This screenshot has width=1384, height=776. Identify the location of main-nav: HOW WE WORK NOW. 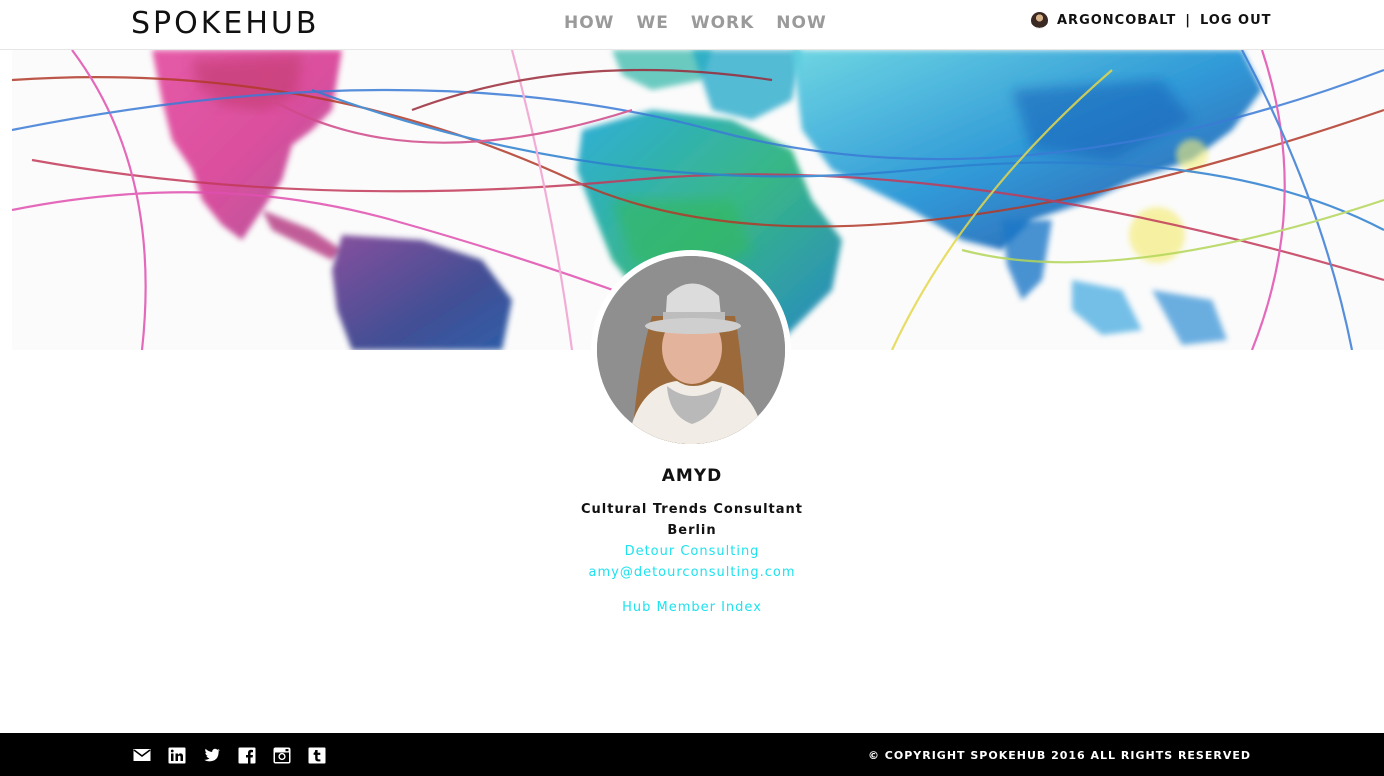
(706, 23).